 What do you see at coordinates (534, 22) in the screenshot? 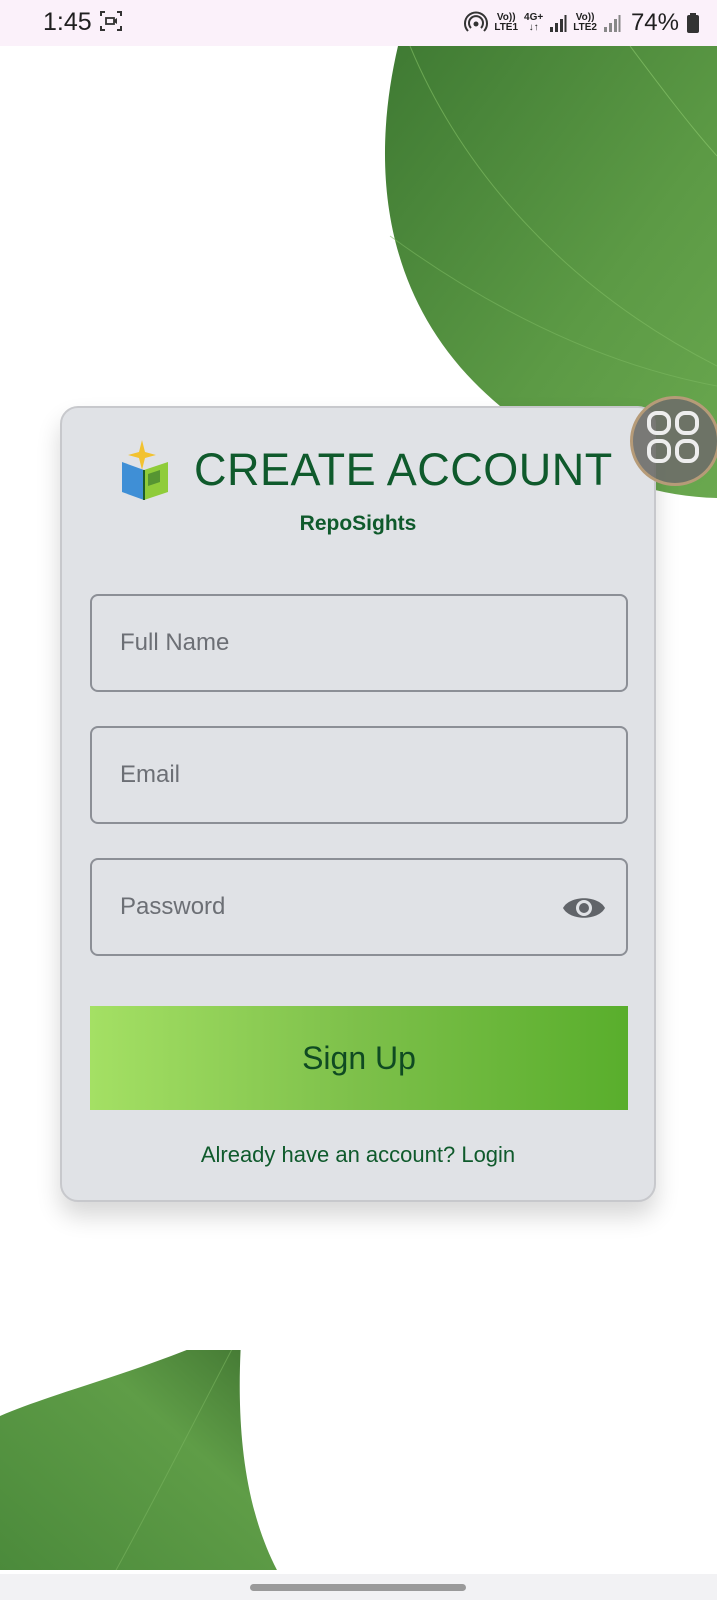
I see `network-type-label: 4G+ ↓↑` at bounding box center [534, 22].